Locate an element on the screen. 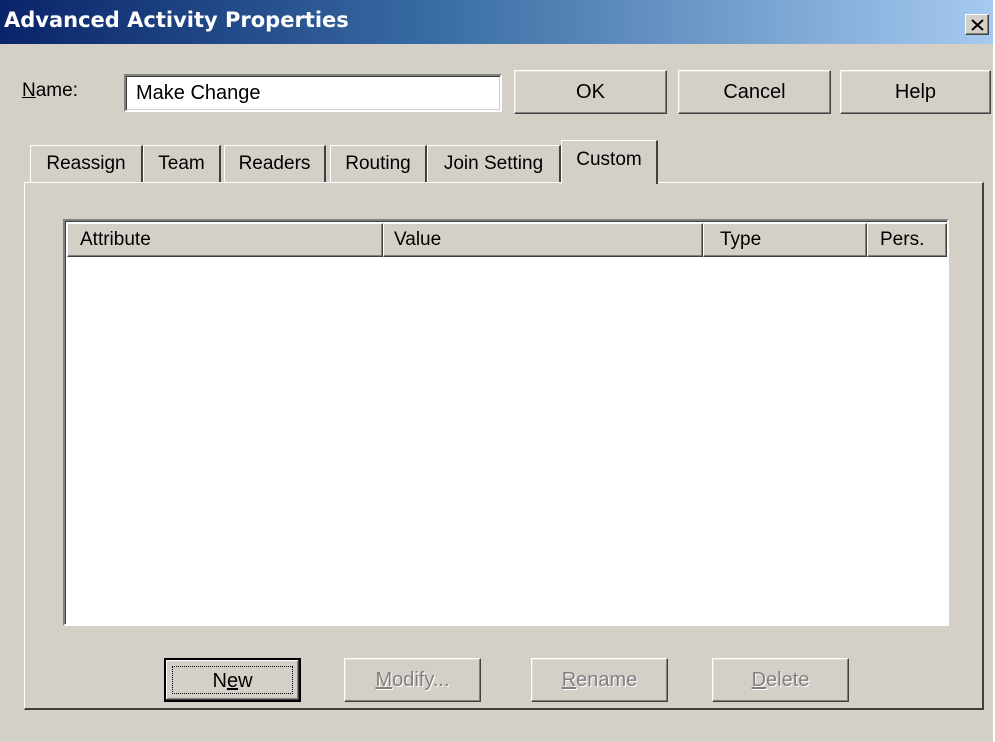  rename-button: Rename is located at coordinates (599, 680).